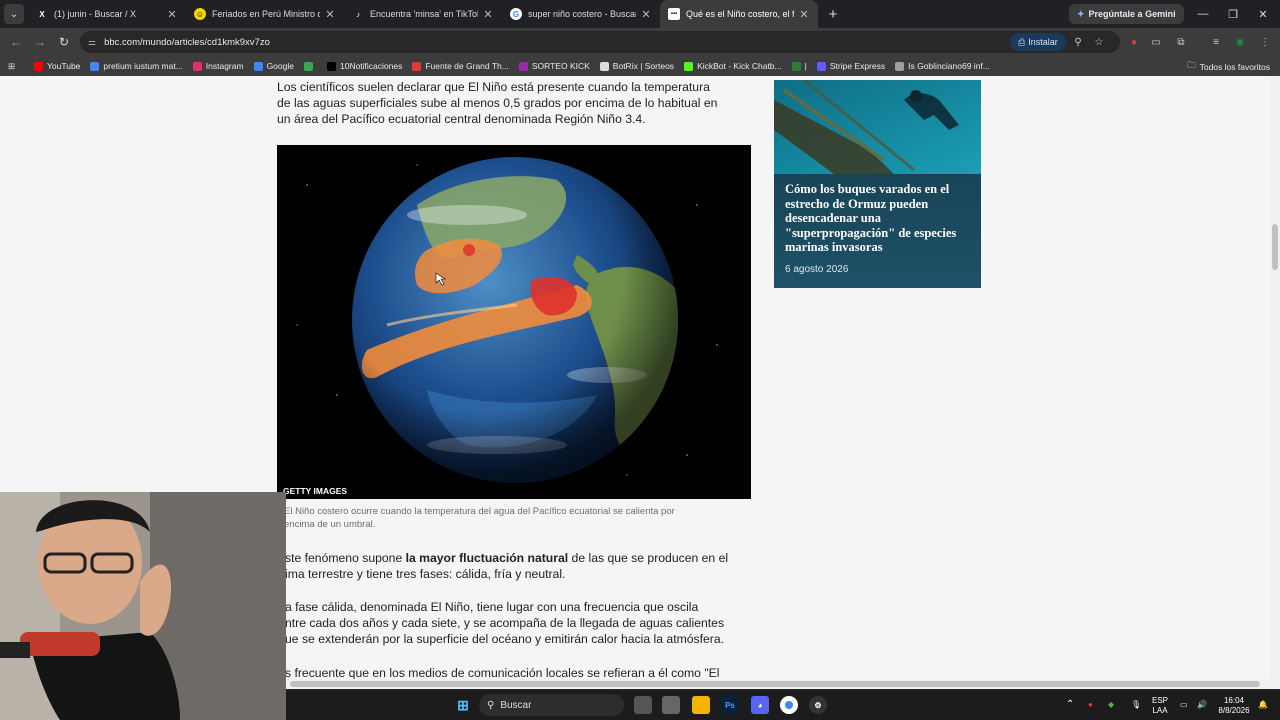 Image resolution: width=1280 pixels, height=720 pixels. What do you see at coordinates (1126, 14) in the screenshot?
I see `gemini-button: ✦ Pregúntale a Gemini` at bounding box center [1126, 14].